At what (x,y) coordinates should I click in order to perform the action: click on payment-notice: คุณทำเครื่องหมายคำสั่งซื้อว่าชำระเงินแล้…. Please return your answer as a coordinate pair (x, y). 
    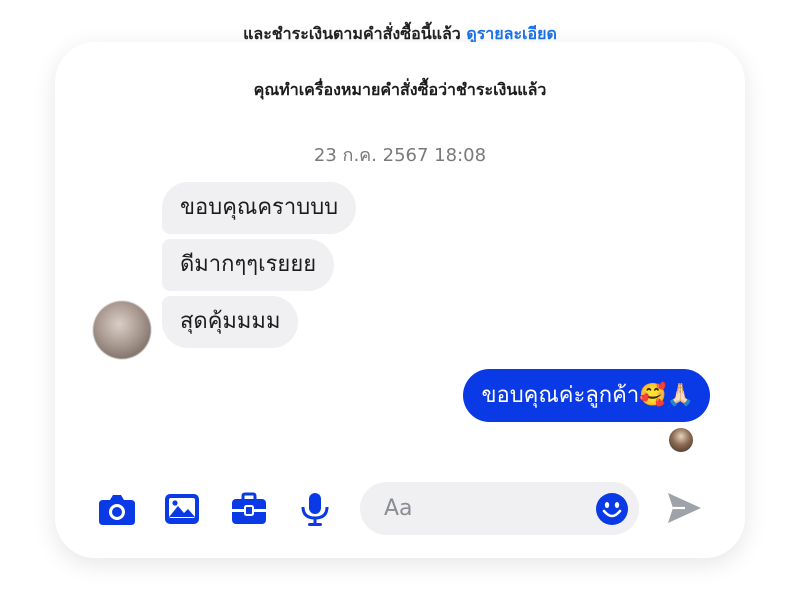
    Looking at the image, I should click on (400, 89).